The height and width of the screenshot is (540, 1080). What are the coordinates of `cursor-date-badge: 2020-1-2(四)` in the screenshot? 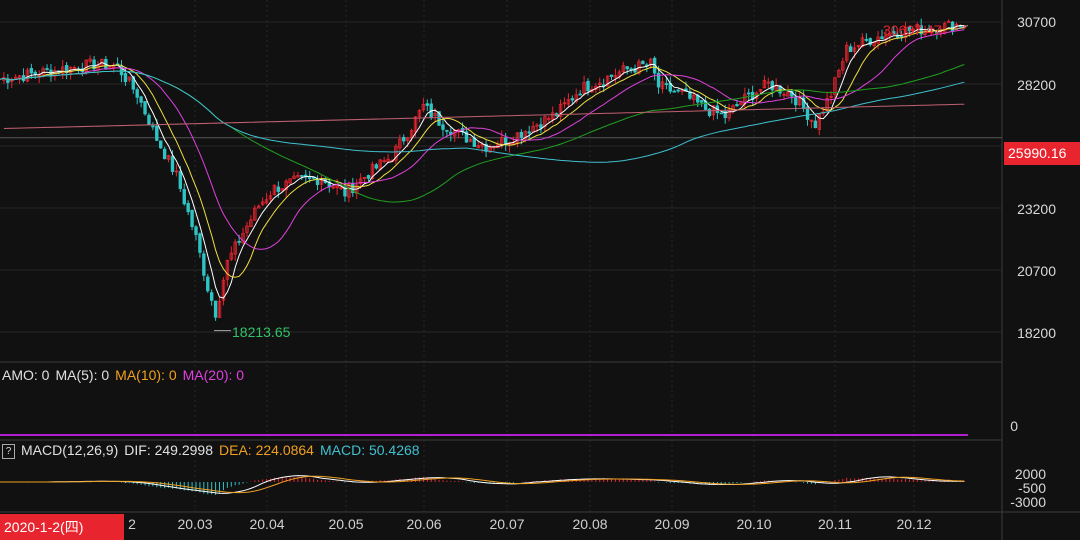 It's located at (62, 527).